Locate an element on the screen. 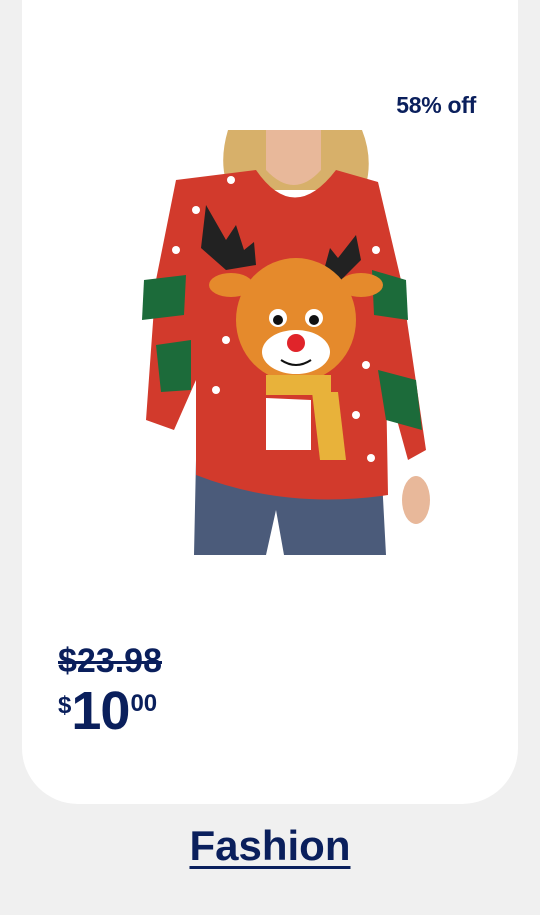  category-link-fashion: Fashion is located at coordinates (269, 845).